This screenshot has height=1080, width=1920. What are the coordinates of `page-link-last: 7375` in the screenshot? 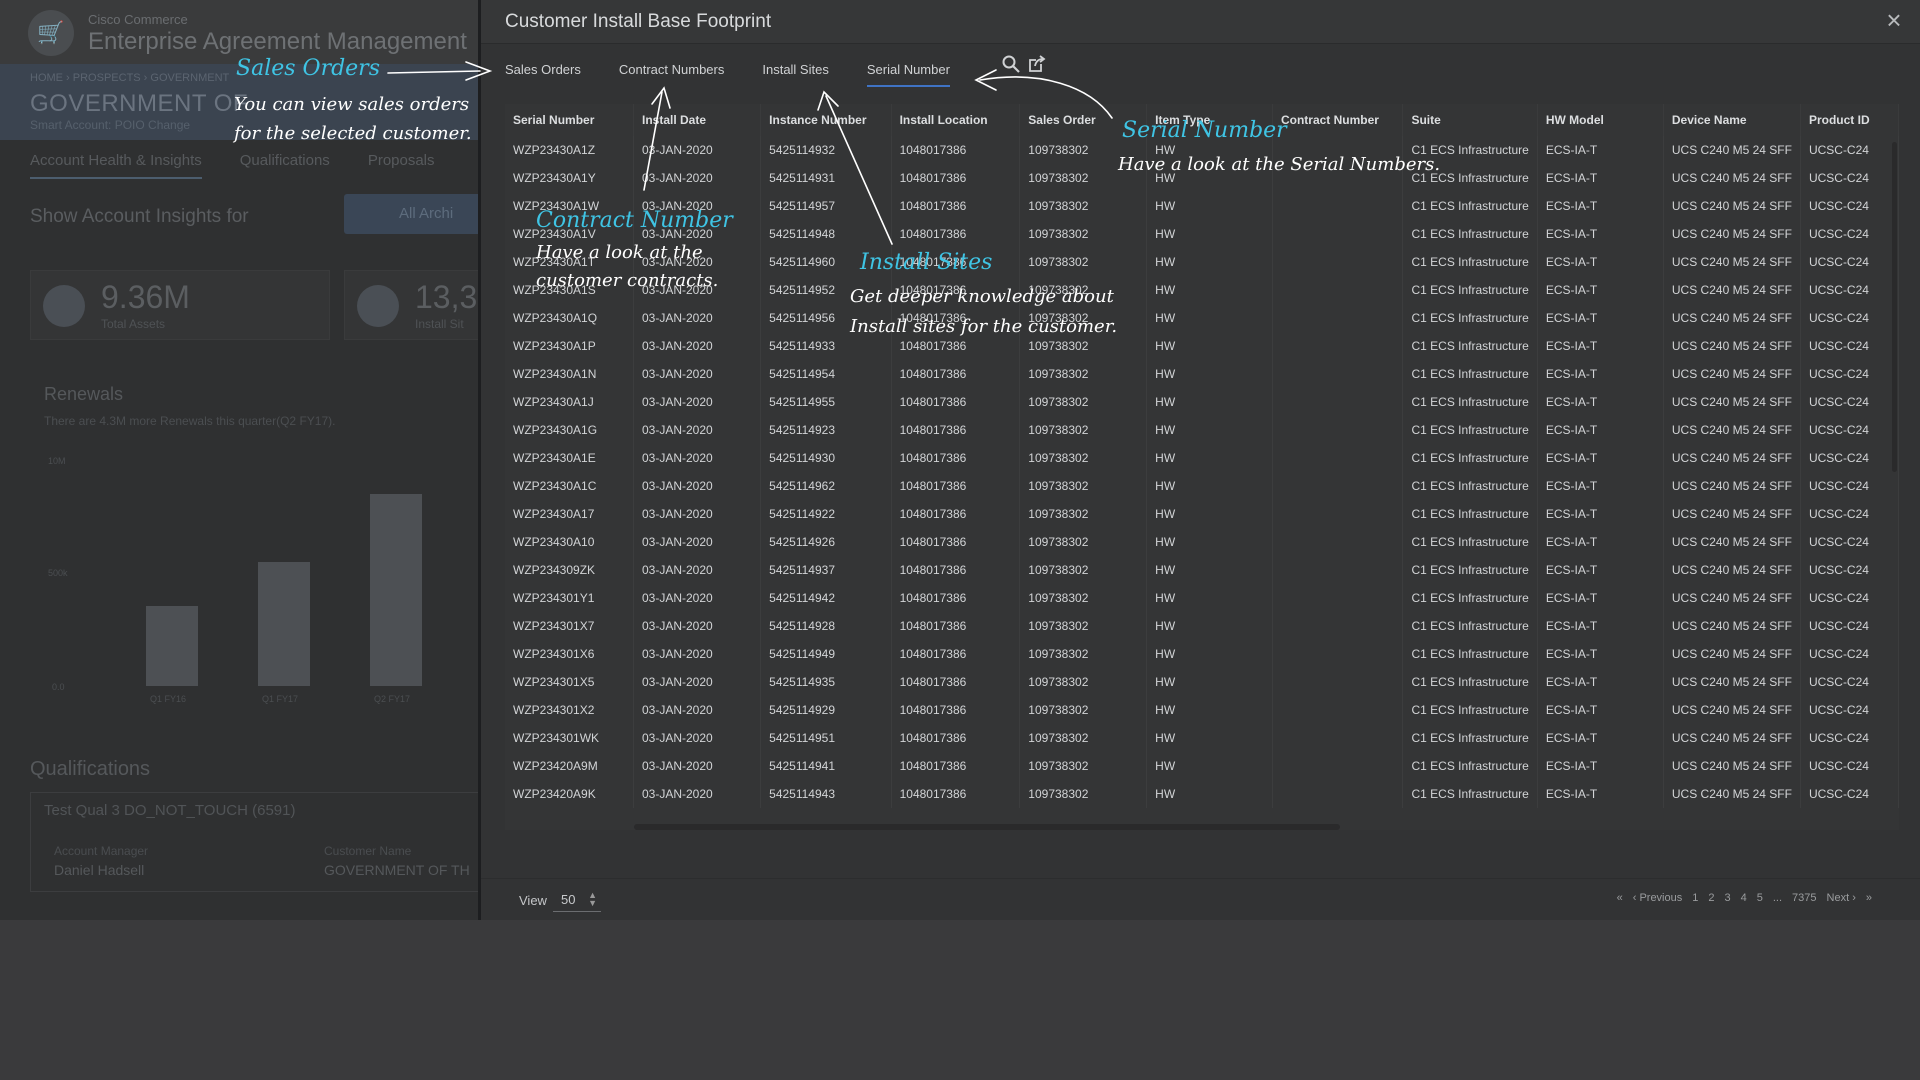 It's located at (1804, 898).